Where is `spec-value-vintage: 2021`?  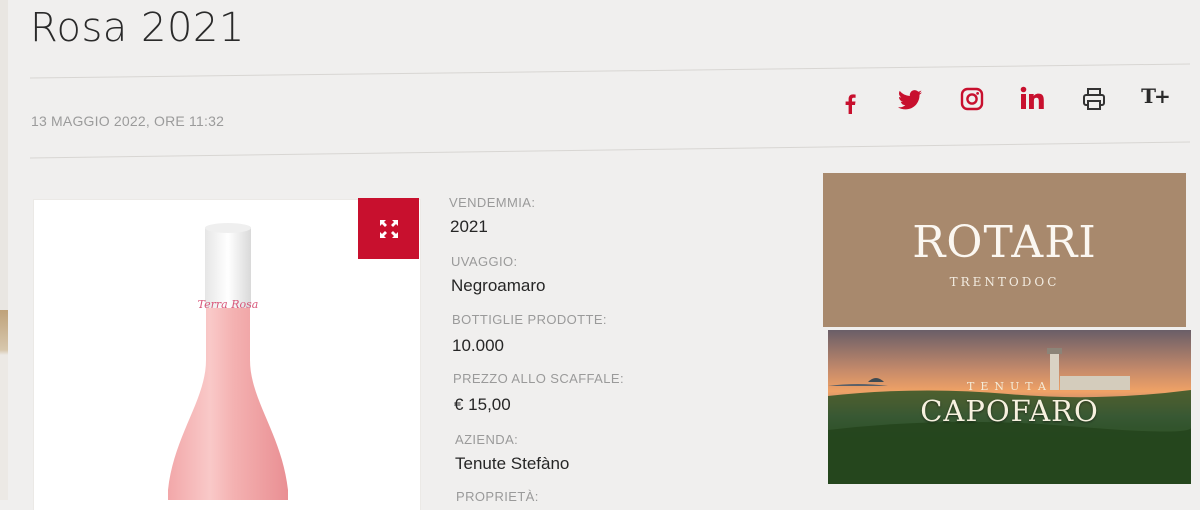 spec-value-vintage: 2021 is located at coordinates (469, 226).